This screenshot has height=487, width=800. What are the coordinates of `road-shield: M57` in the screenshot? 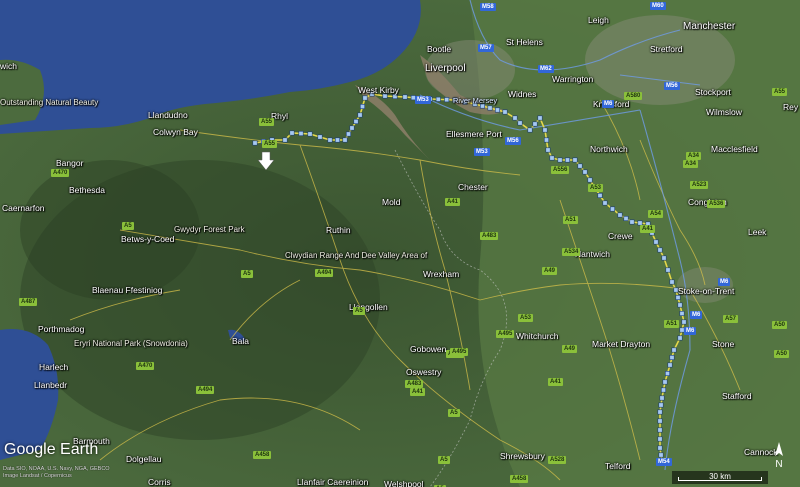 It's located at (486, 48).